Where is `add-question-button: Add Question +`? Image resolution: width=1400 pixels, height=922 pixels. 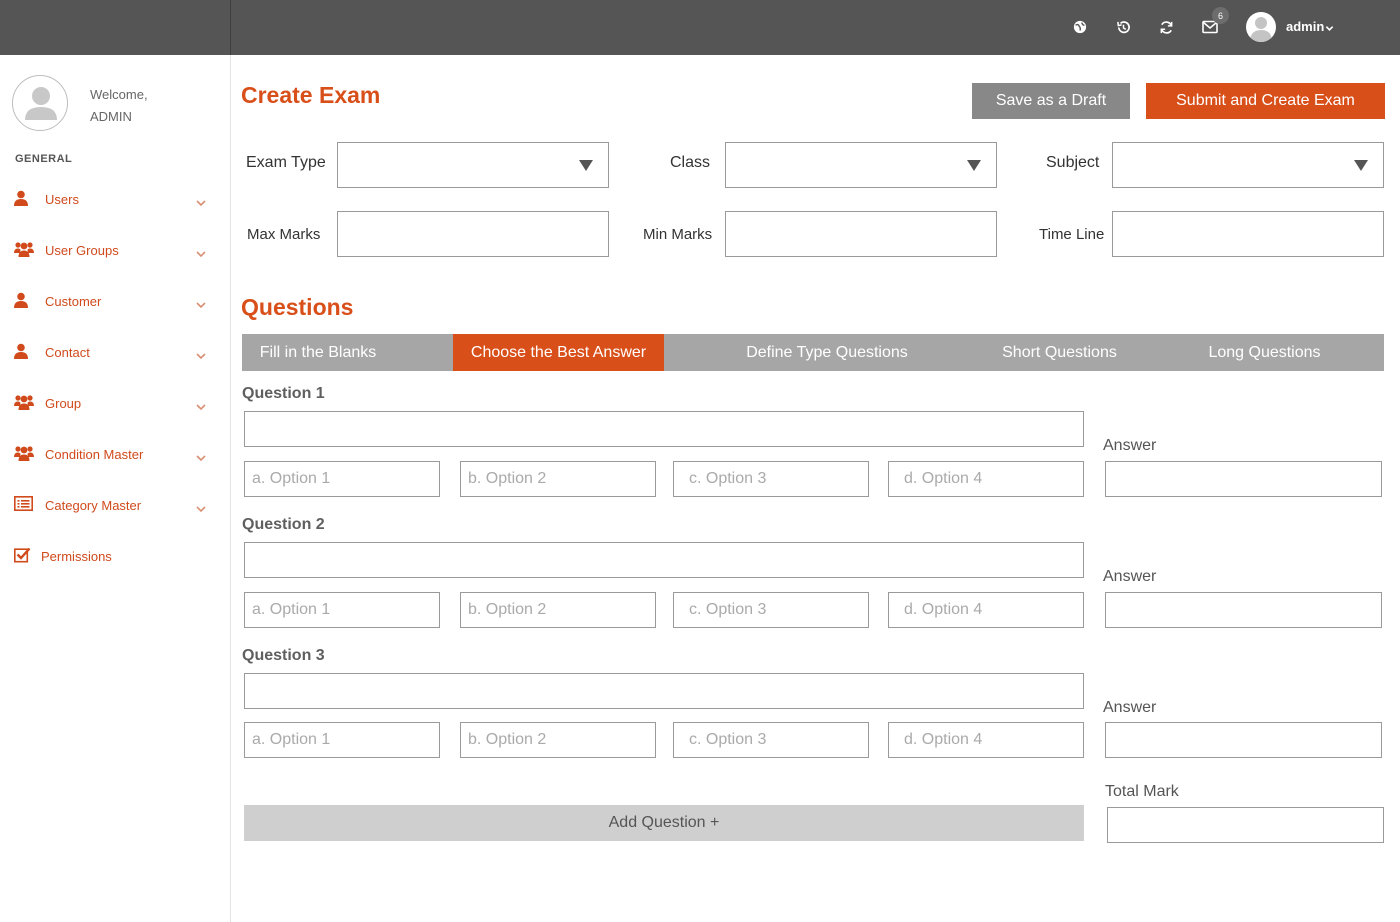
add-question-button: Add Question + is located at coordinates (664, 823).